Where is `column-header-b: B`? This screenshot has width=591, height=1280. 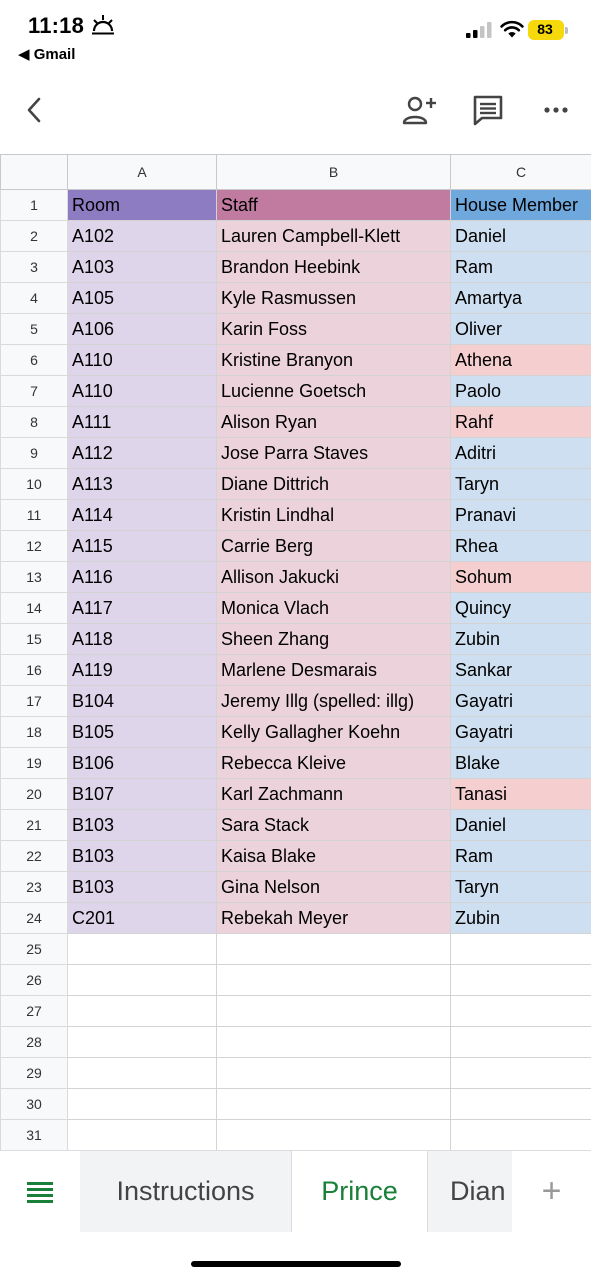 column-header-b: B is located at coordinates (333, 172).